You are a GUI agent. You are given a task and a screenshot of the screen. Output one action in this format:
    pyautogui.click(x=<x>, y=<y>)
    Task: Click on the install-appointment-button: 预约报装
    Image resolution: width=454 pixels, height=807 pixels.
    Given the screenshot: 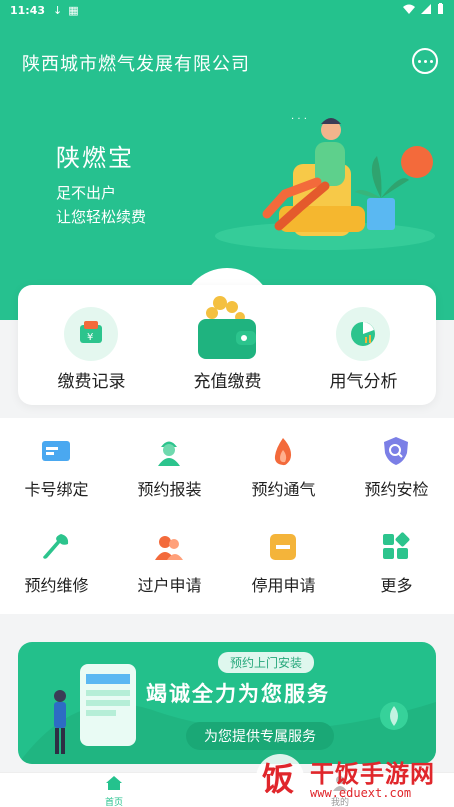 What is the action you would take?
    pyautogui.click(x=169, y=463)
    